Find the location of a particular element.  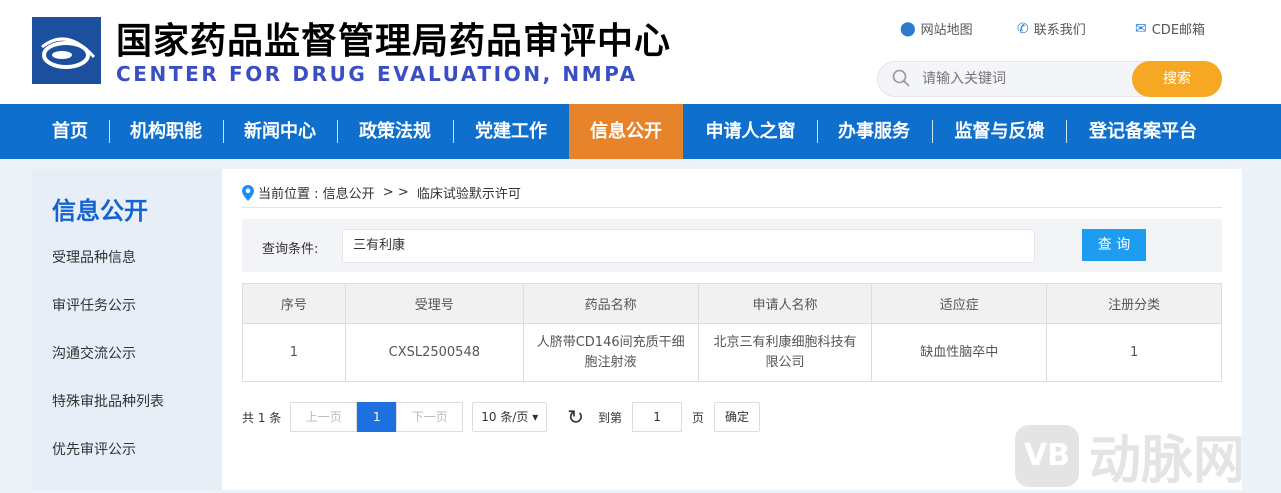

breadcrumb-sep: > > is located at coordinates (395, 192).